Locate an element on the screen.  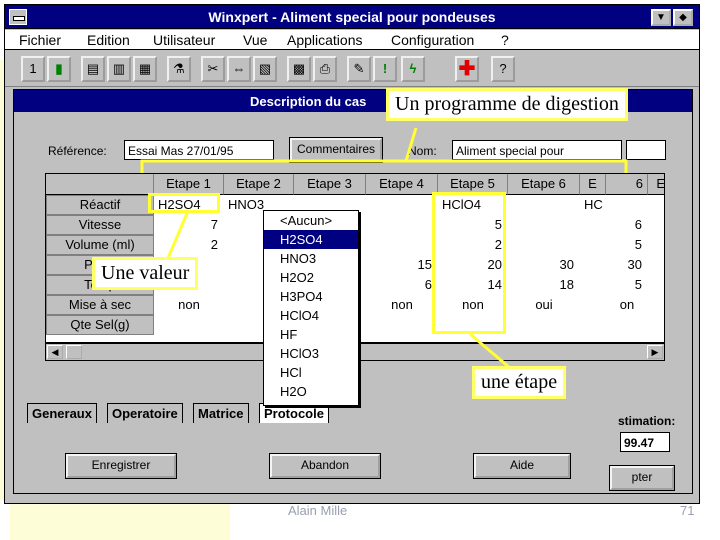
column-header: Etape 4 is located at coordinates (402, 184).